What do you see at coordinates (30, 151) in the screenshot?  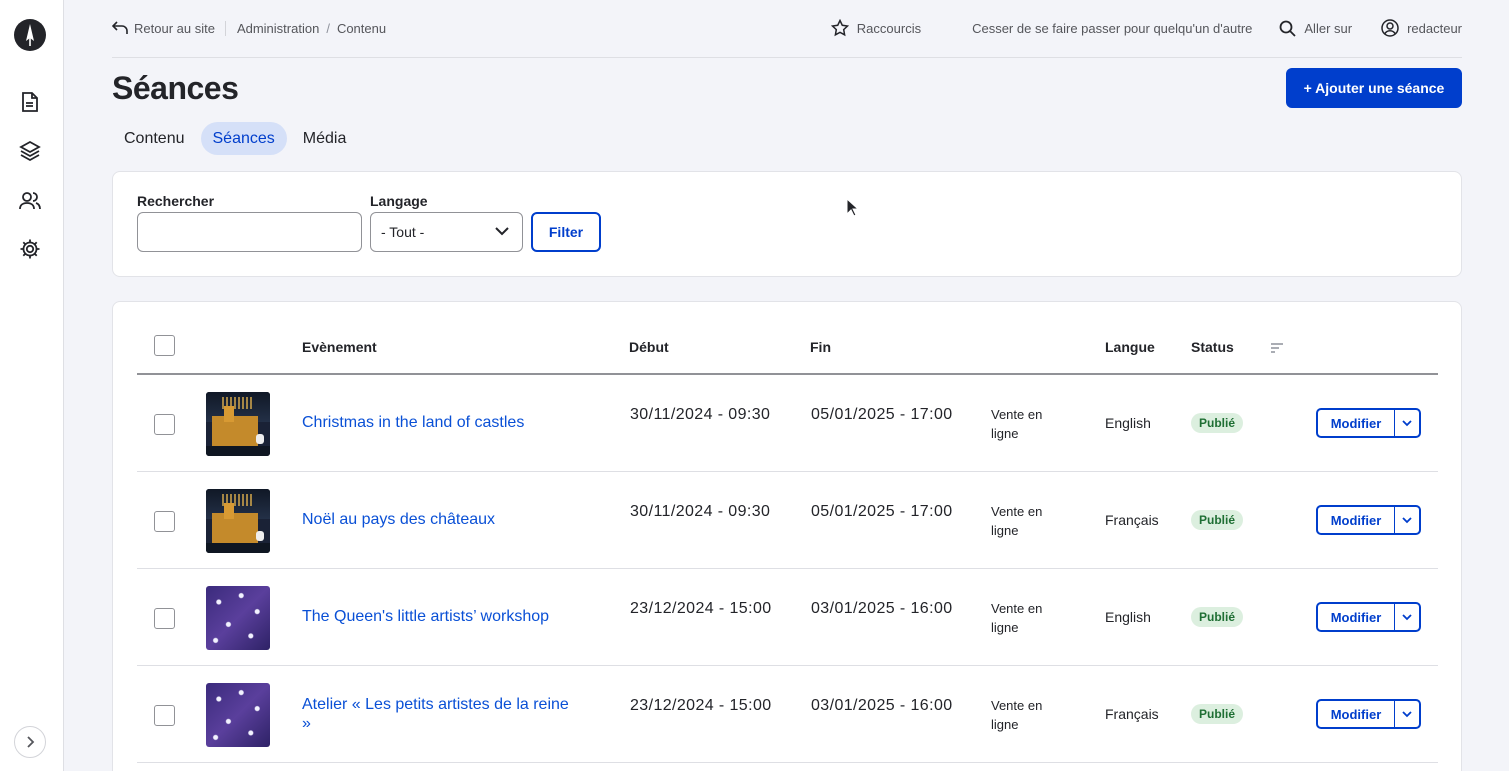 I see `structure-icon` at bounding box center [30, 151].